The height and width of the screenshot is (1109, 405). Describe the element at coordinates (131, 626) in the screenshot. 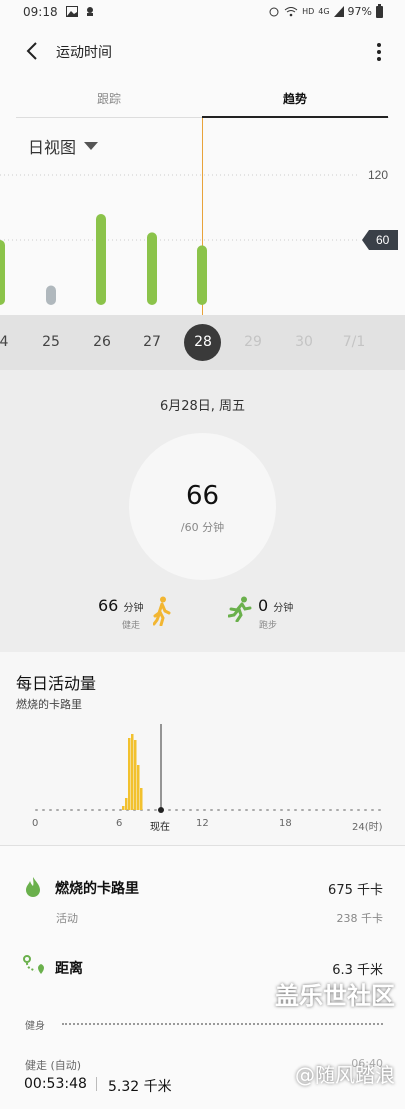

I see `walk-label: 健走` at that location.